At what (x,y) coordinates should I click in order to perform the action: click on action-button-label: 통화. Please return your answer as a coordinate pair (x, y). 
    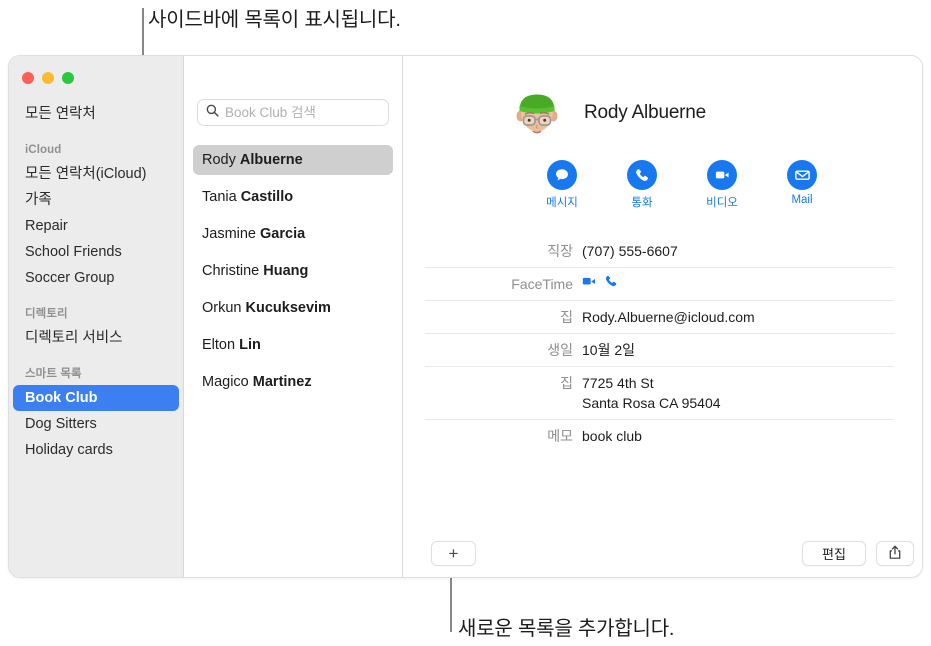
    Looking at the image, I should click on (642, 203).